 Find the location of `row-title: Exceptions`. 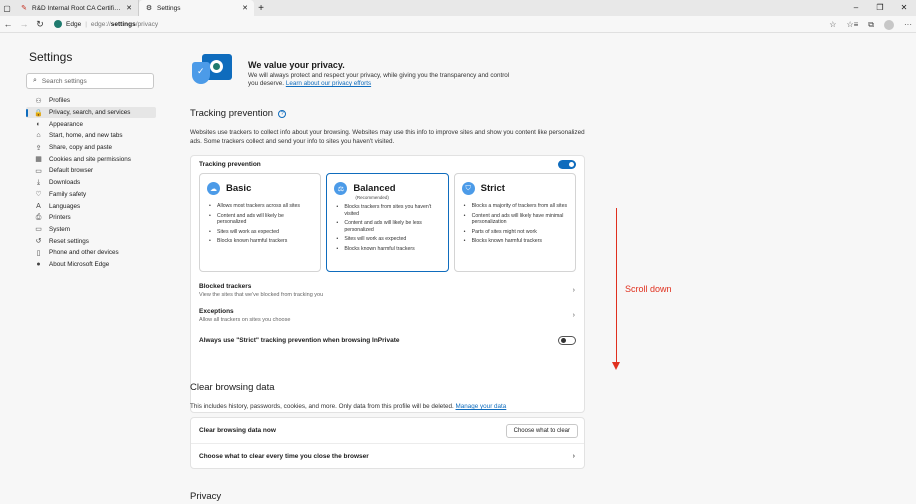

row-title: Exceptions is located at coordinates (216, 311).